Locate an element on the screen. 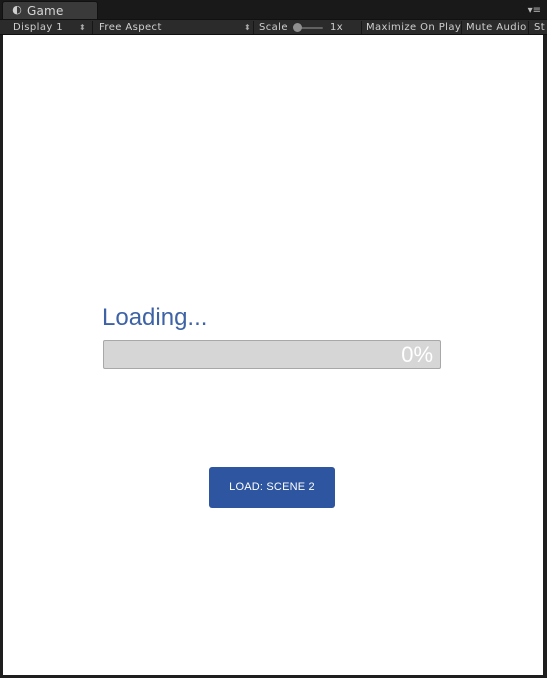 This screenshot has height=678, width=547. maximize-on-play-label: Maximize On Play is located at coordinates (414, 27).